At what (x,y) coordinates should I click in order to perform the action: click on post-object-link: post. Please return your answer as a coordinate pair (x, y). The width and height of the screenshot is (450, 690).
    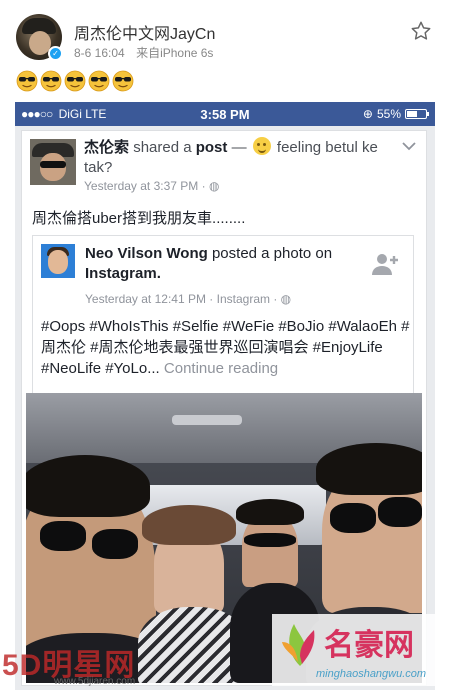
    Looking at the image, I should click on (212, 147).